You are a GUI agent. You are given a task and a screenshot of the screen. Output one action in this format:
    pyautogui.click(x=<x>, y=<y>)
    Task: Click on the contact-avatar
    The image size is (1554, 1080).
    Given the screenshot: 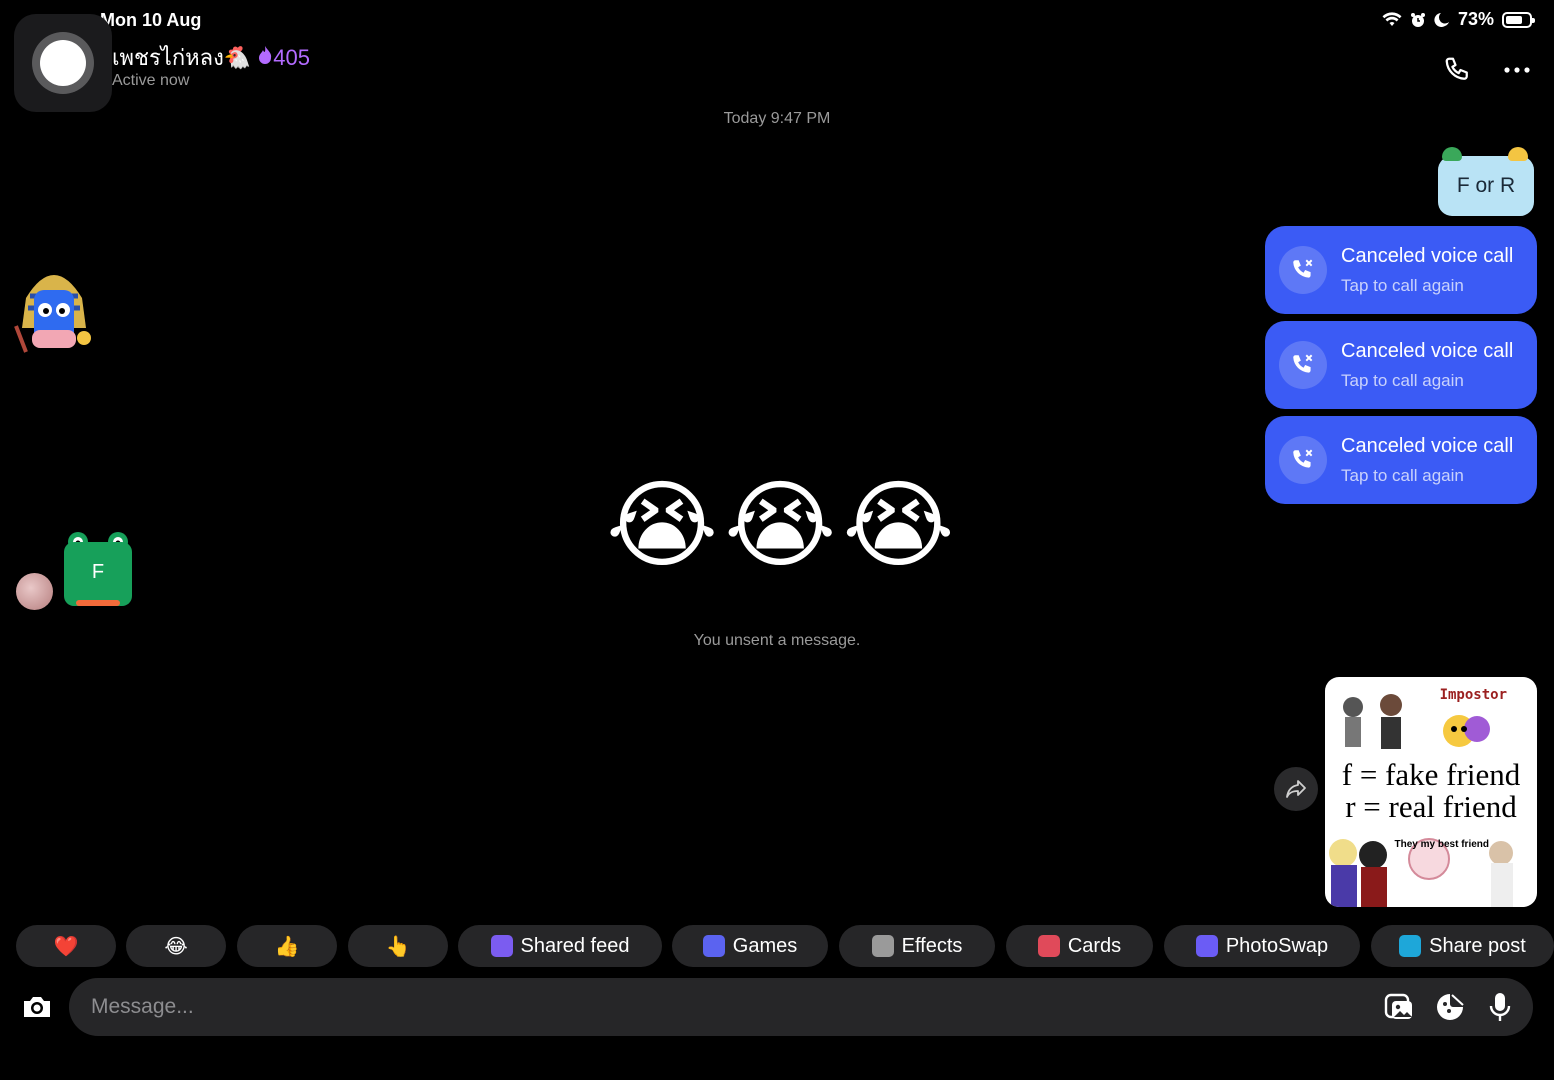 What is the action you would take?
    pyautogui.click(x=34, y=591)
    